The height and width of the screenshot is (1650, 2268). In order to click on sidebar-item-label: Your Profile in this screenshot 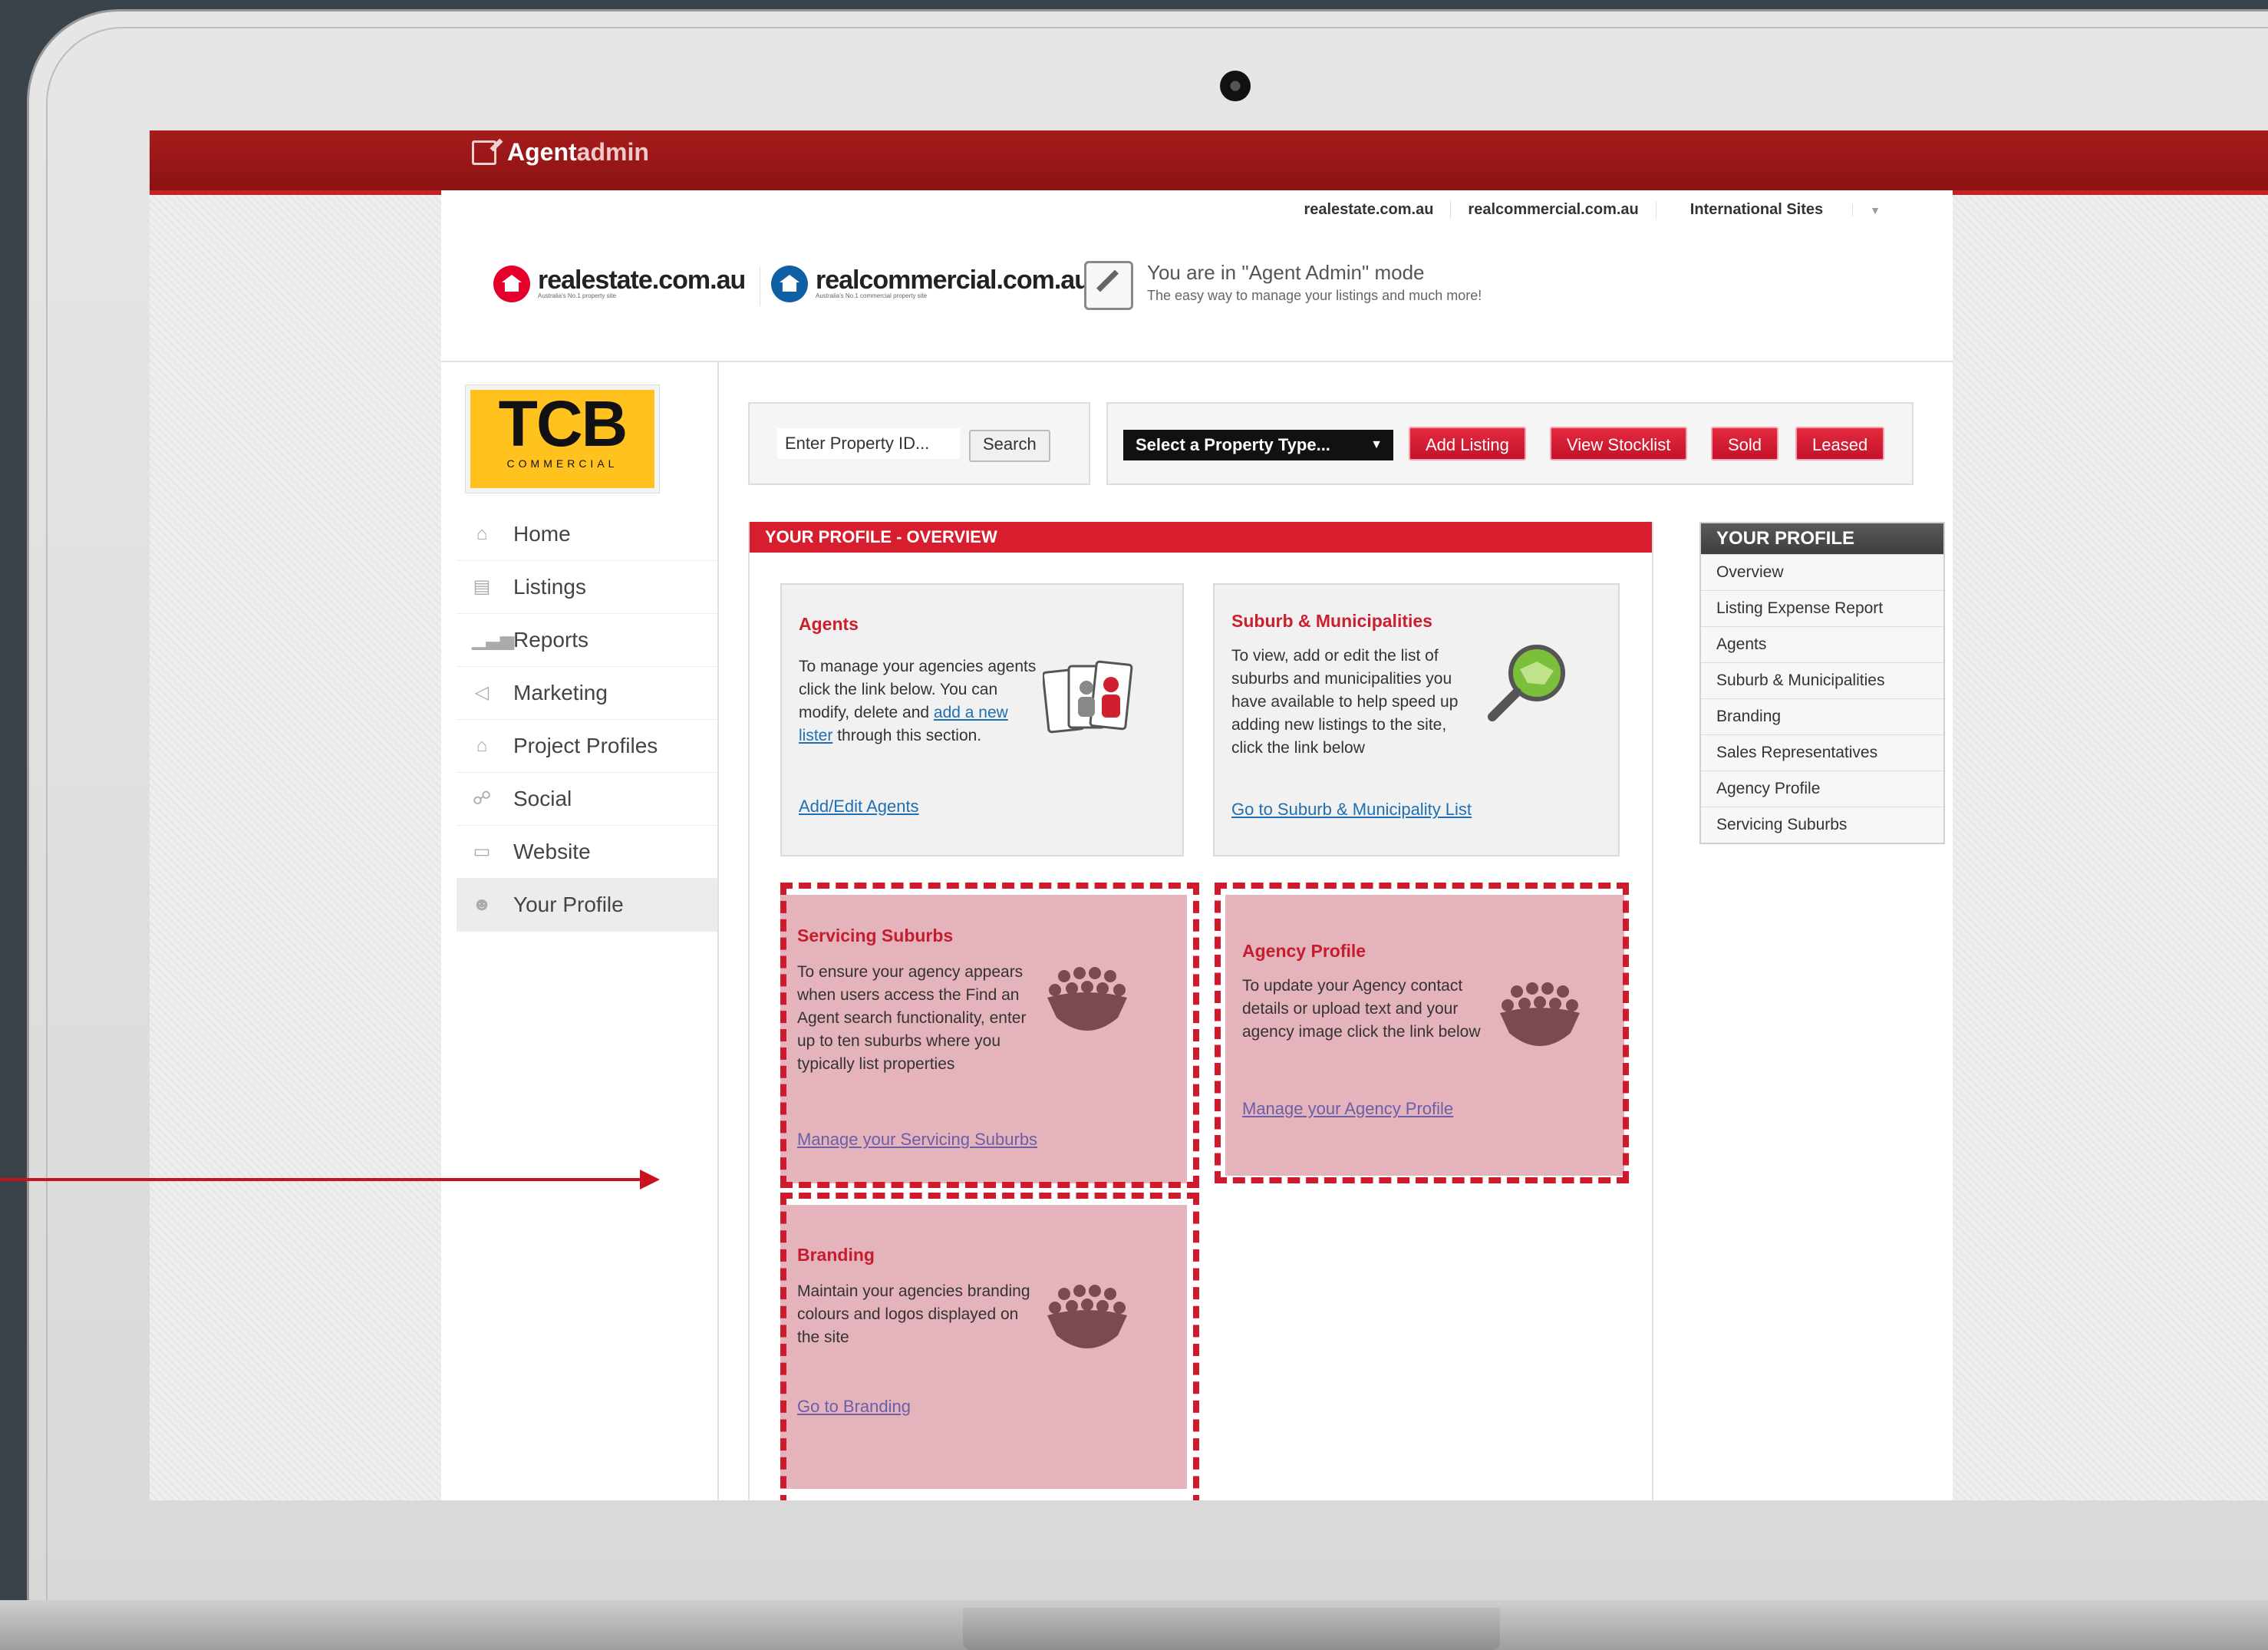, I will do `click(568, 904)`.